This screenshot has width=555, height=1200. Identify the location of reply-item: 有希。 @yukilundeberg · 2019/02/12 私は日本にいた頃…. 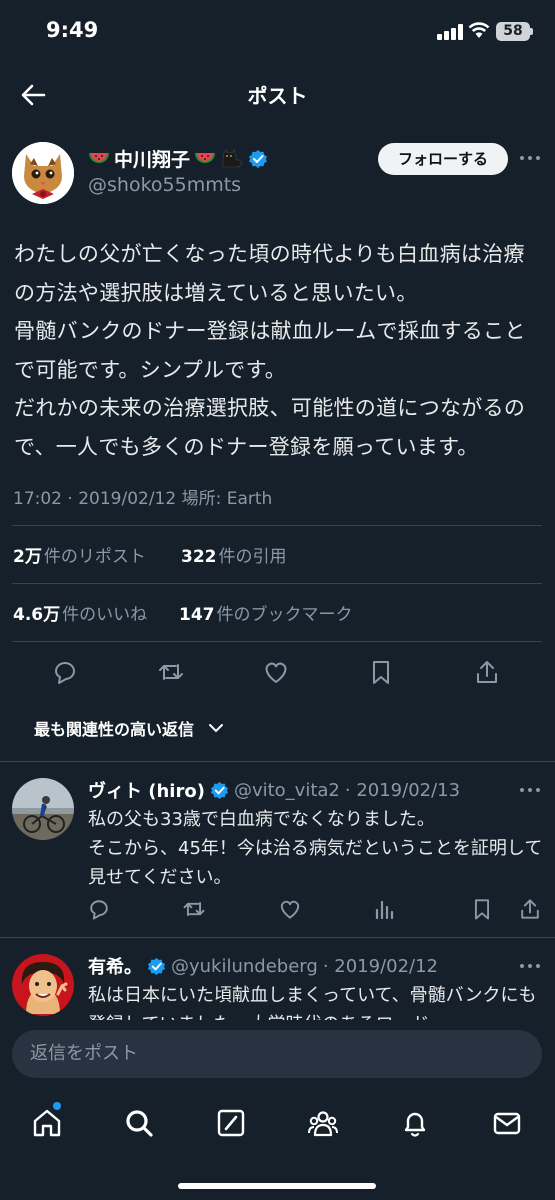
(277, 979).